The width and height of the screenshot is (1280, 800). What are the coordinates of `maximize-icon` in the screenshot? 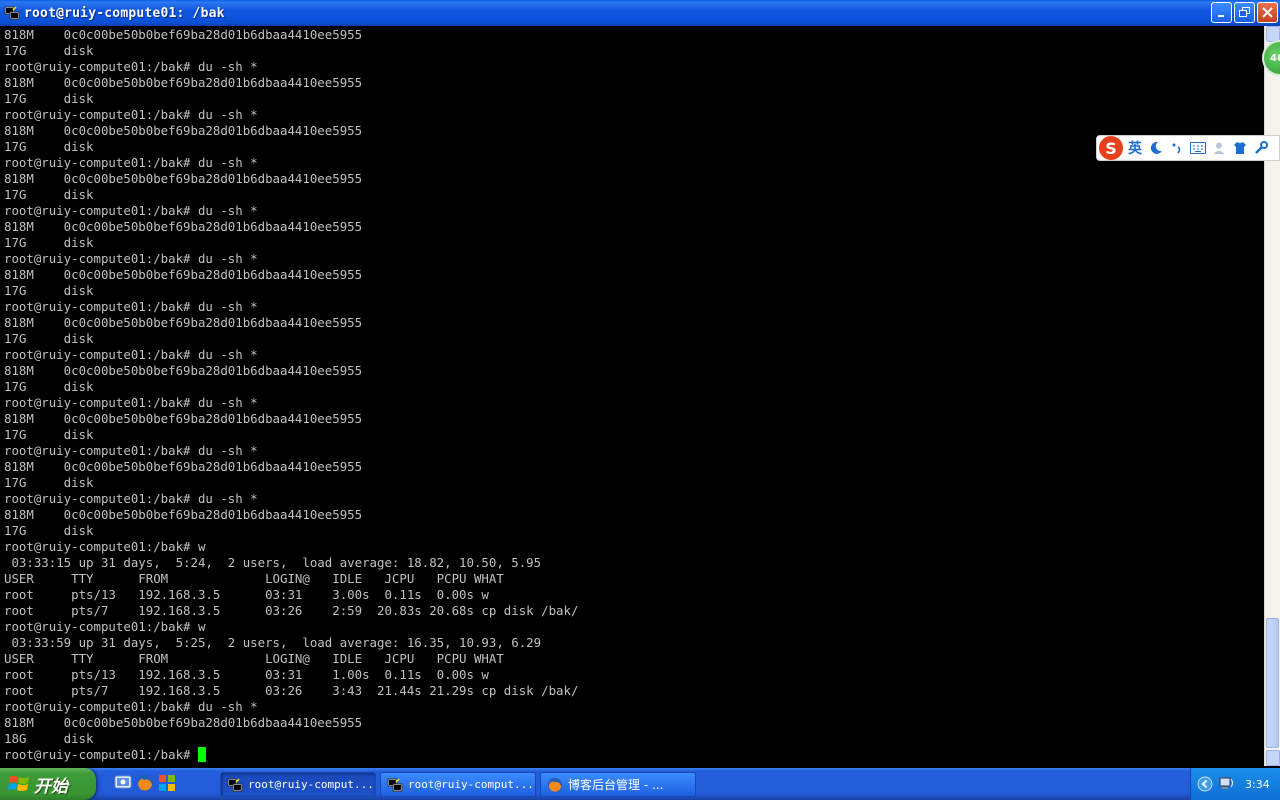 It's located at (1244, 12).